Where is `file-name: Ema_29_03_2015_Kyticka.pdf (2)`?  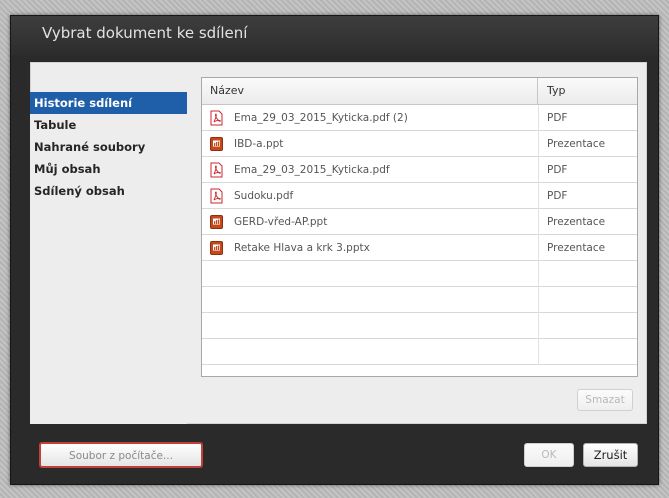 file-name: Ema_29_03_2015_Kyticka.pdf (2) is located at coordinates (321, 118).